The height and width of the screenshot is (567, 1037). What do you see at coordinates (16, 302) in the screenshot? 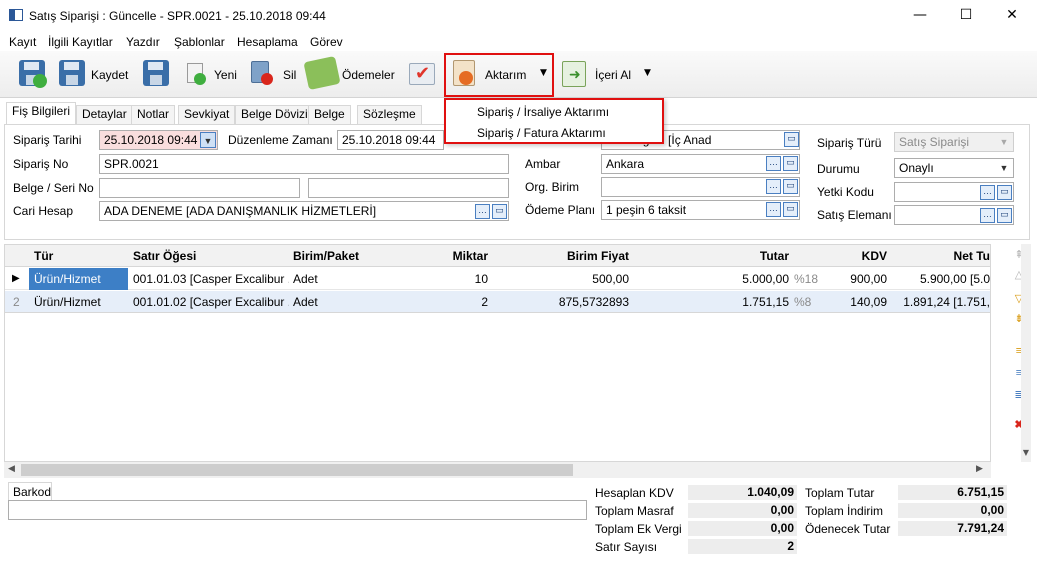
I see `row-number: 2` at bounding box center [16, 302].